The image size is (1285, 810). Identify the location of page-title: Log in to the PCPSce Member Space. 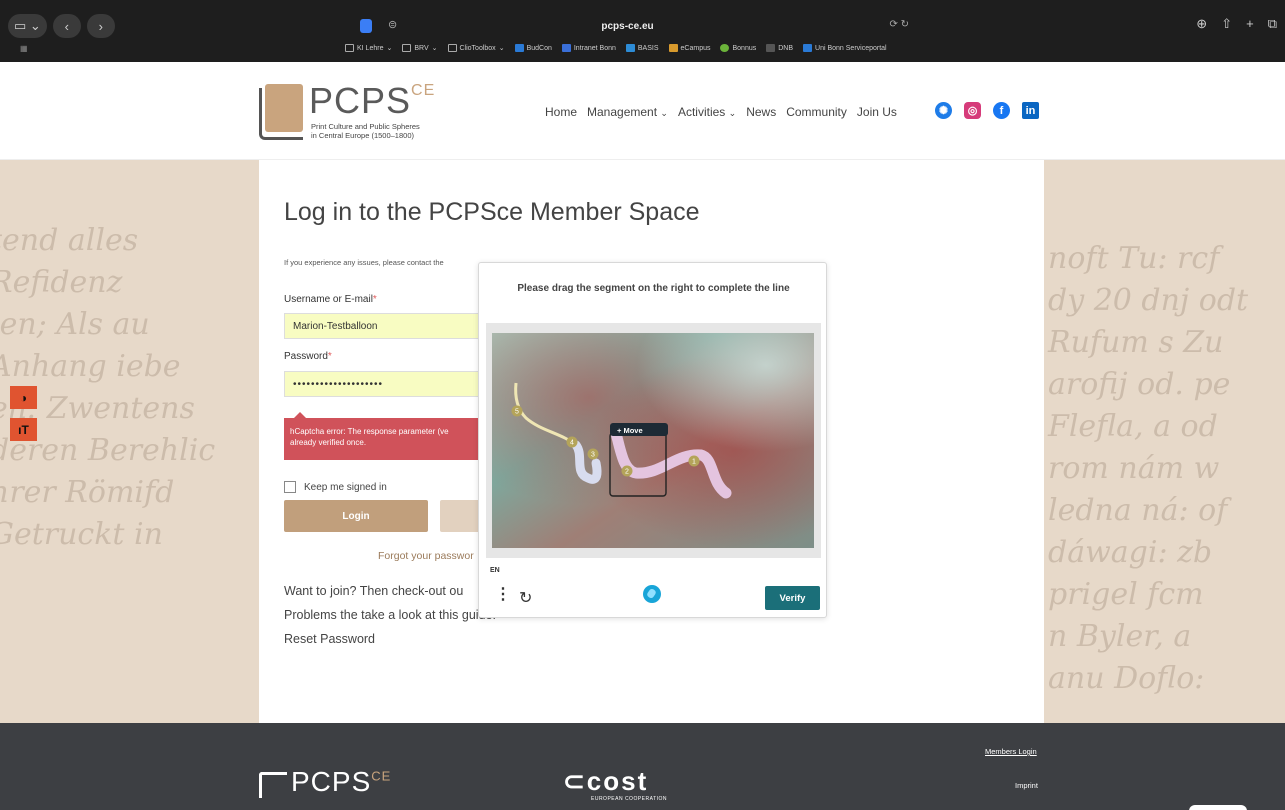
(492, 212).